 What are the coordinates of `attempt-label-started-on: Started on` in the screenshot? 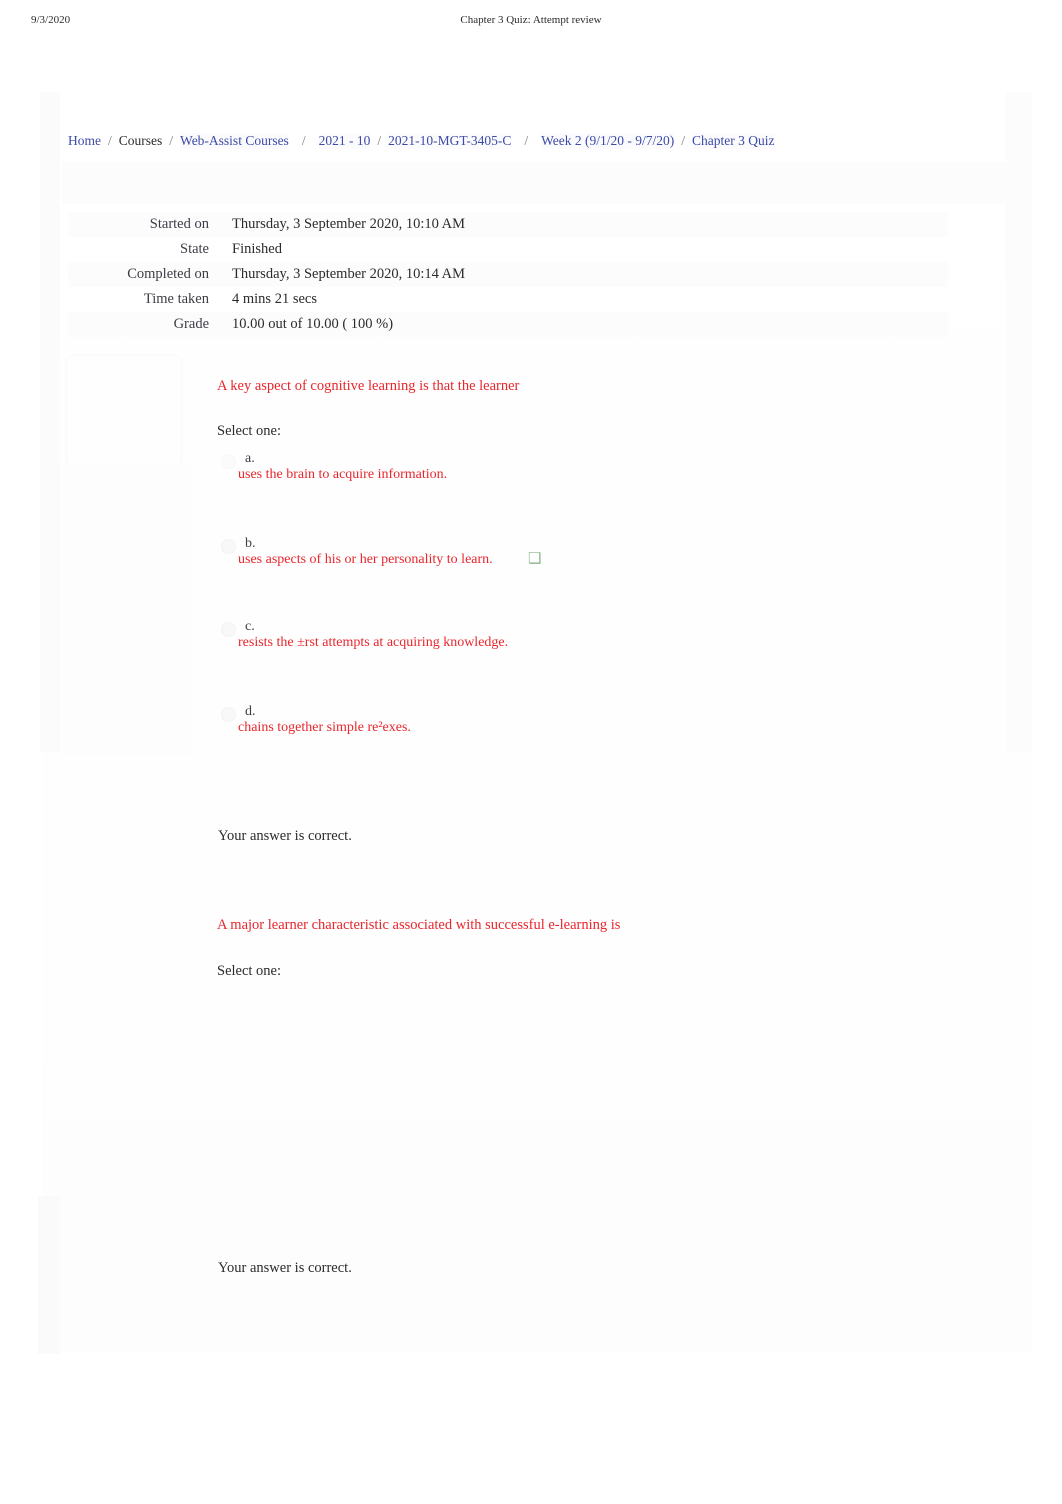 It's located at (149, 224).